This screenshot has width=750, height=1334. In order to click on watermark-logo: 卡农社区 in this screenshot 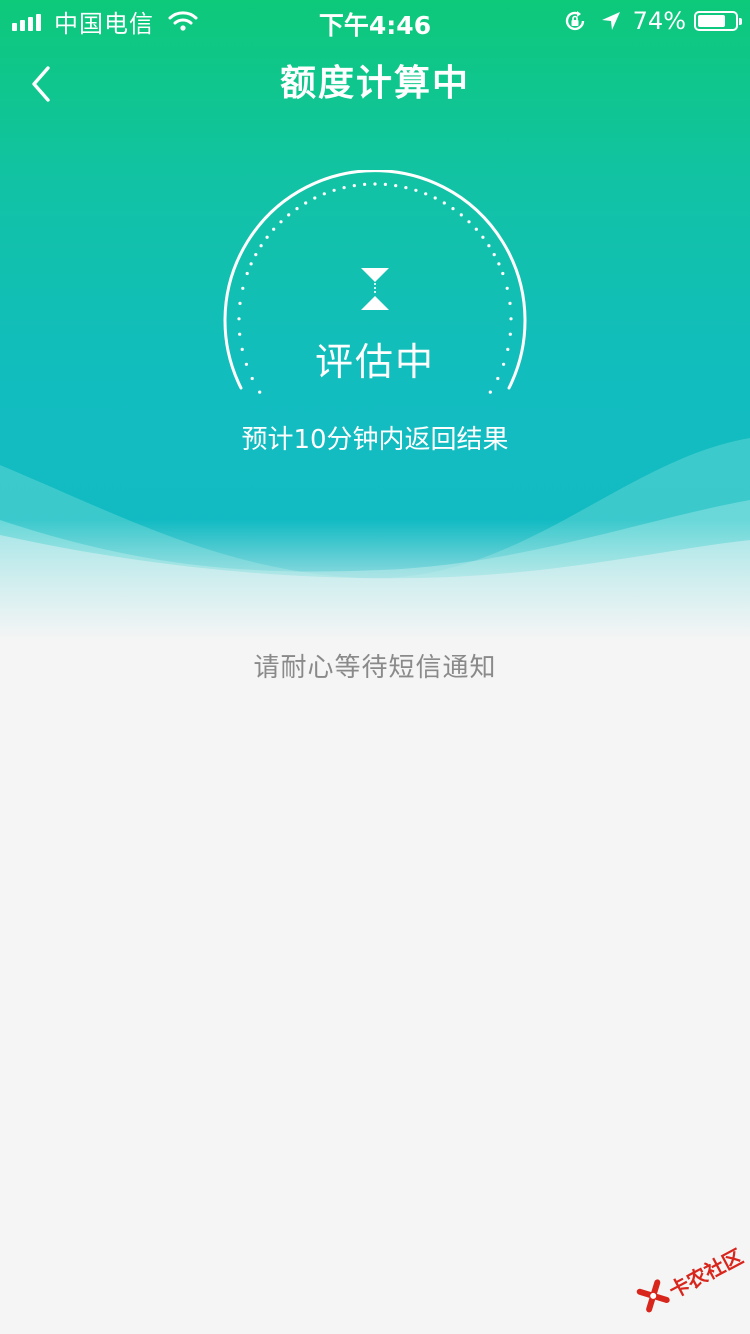, I will do `click(690, 1282)`.